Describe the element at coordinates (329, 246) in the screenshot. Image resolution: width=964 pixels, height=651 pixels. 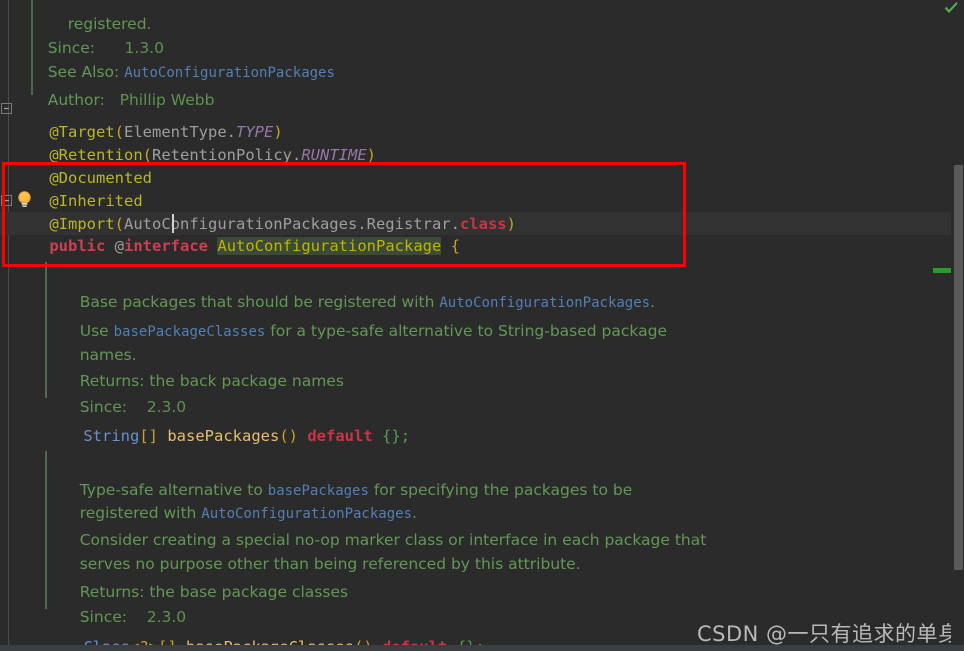
I see `type-name-autoconfigurationpackage: AutoConfigurationPackage` at that location.